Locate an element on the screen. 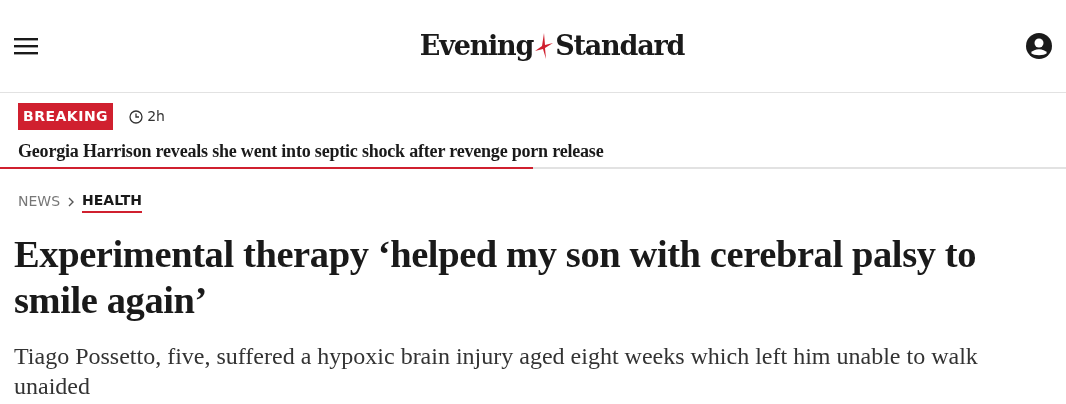 The width and height of the screenshot is (1066, 404). breadcrumb-link: HEALTH is located at coordinates (112, 201).